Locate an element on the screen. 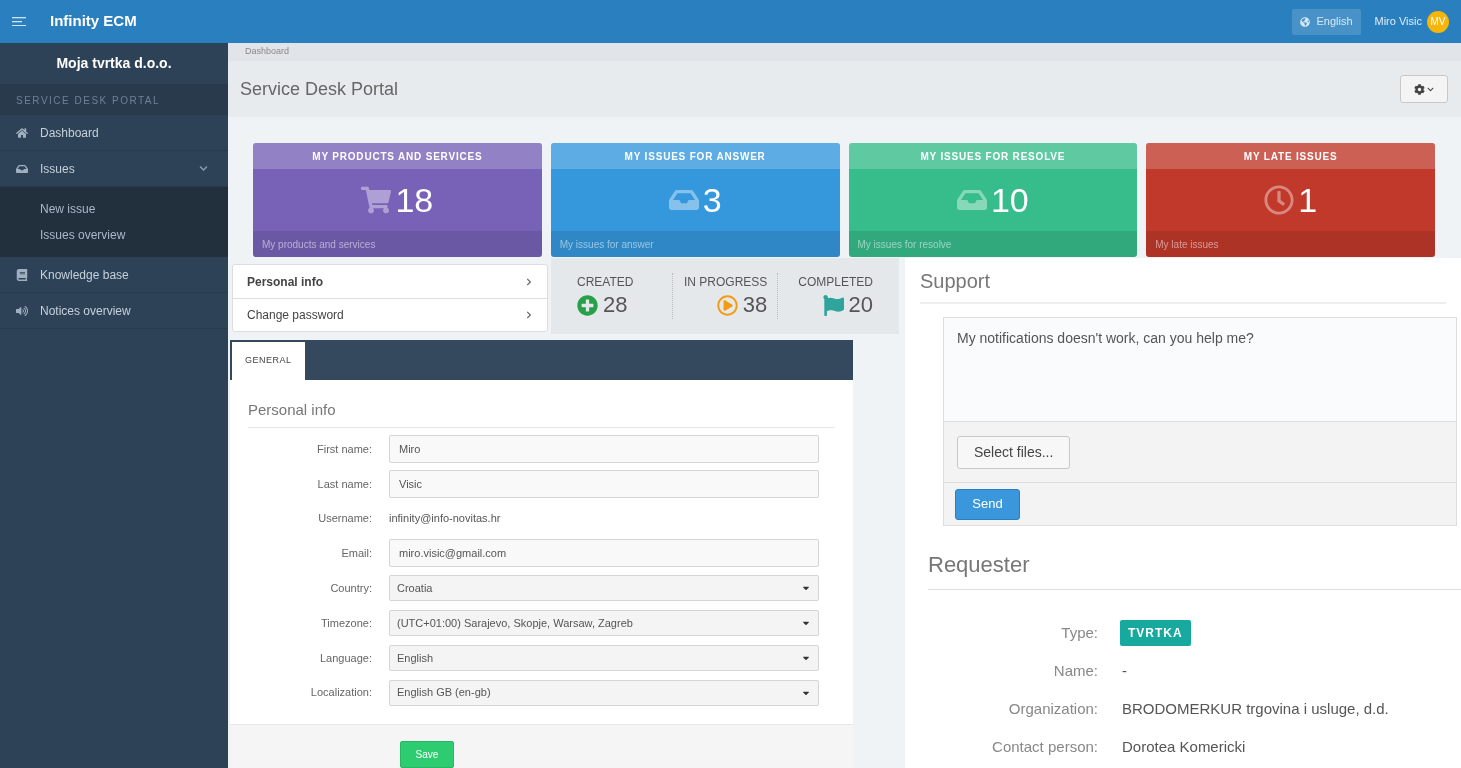 This screenshot has width=1461, height=768. field-label: Localization: is located at coordinates (341, 693).